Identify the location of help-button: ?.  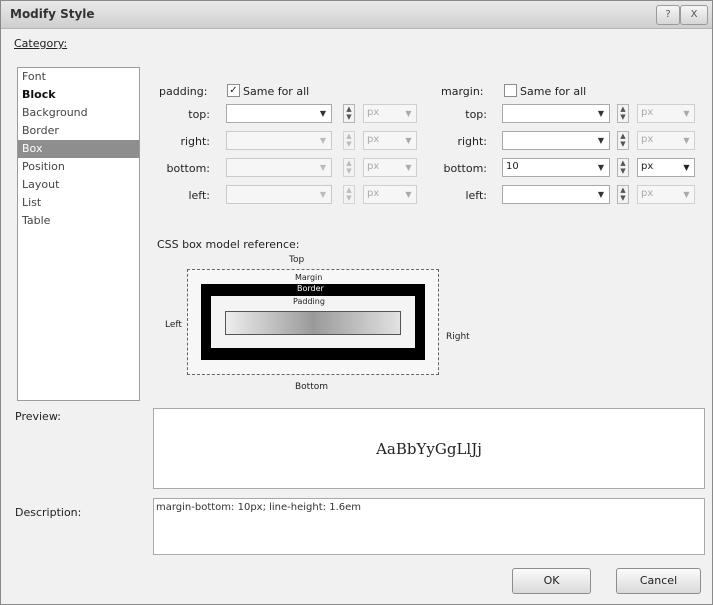
(668, 15).